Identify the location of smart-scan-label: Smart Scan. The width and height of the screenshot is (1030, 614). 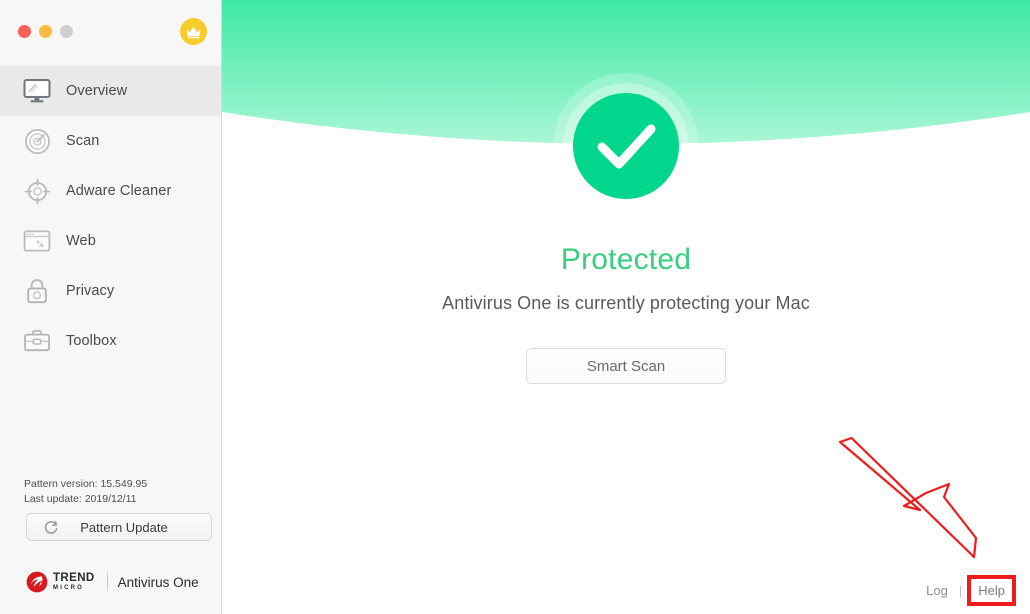
(626, 366).